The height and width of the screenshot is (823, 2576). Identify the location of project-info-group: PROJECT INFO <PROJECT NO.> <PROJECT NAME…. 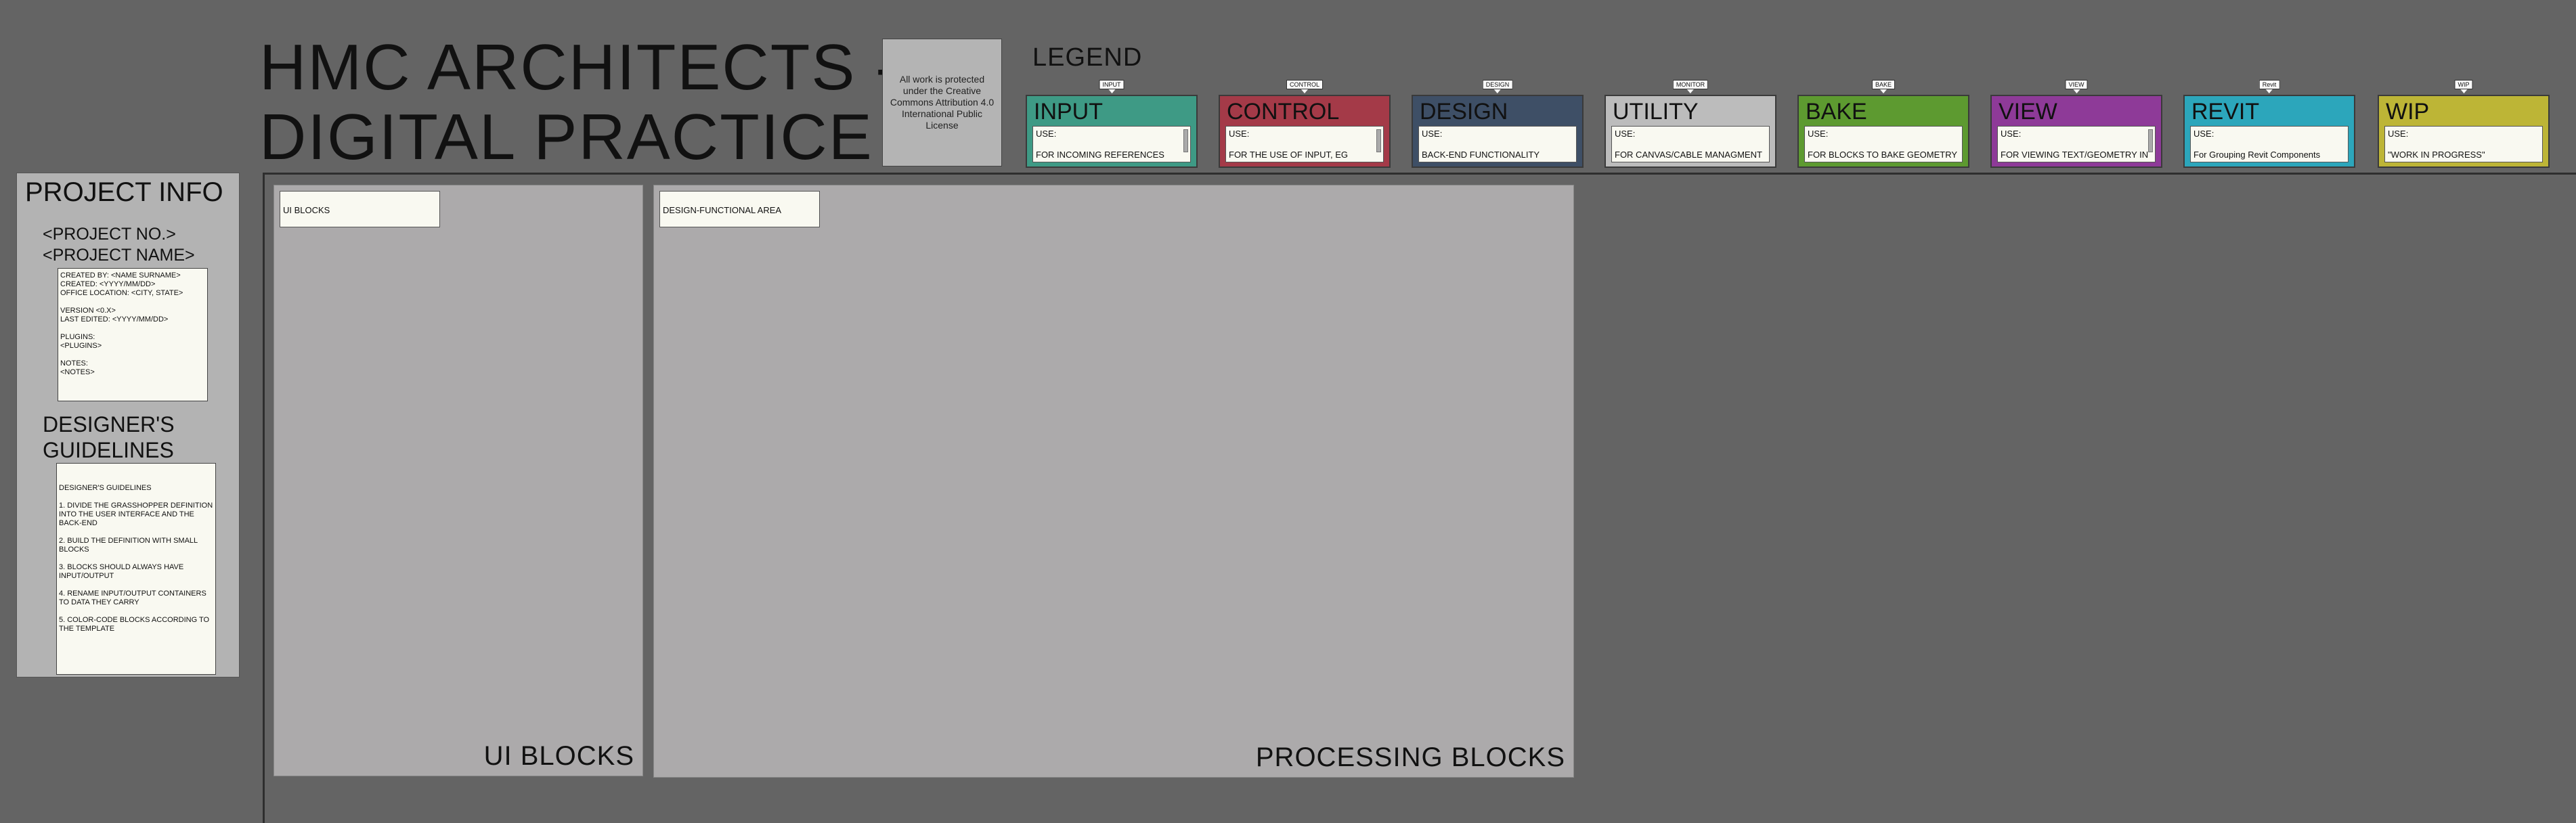
(128, 425).